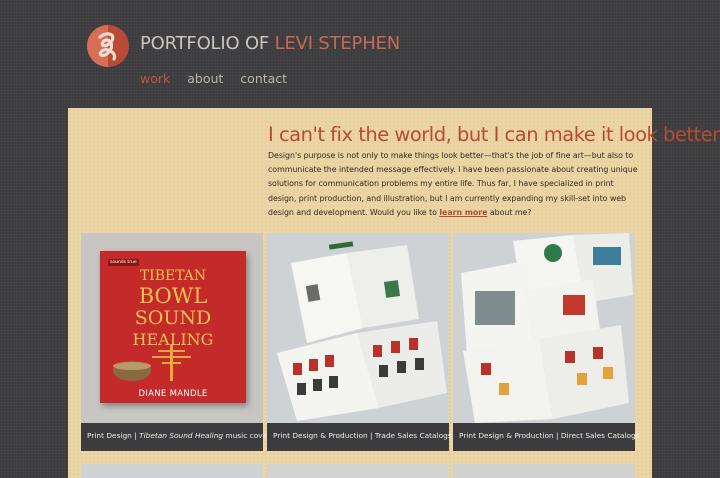 The height and width of the screenshot is (478, 720). I want to click on caption-prefix: Print Design |, so click(113, 435).